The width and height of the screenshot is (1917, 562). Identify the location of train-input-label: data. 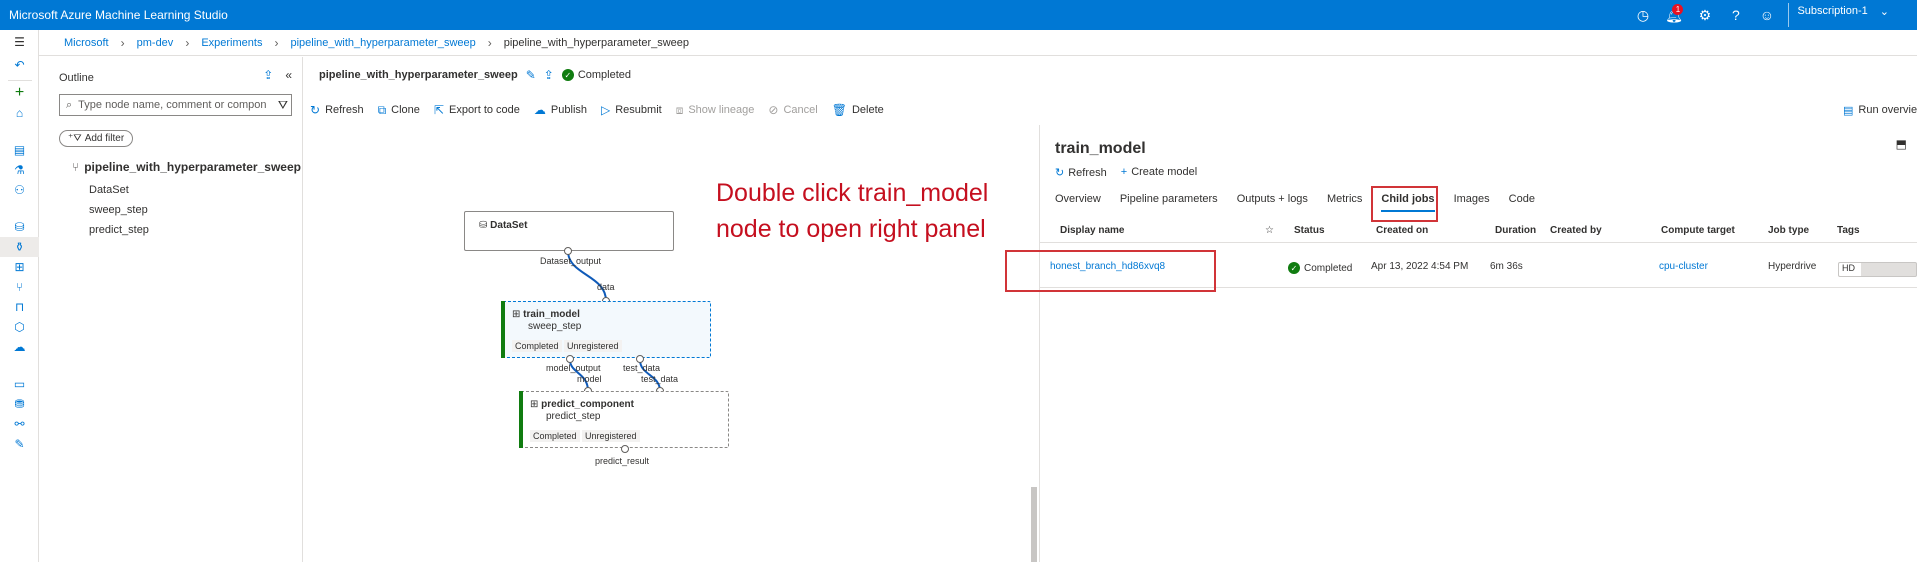
(606, 287).